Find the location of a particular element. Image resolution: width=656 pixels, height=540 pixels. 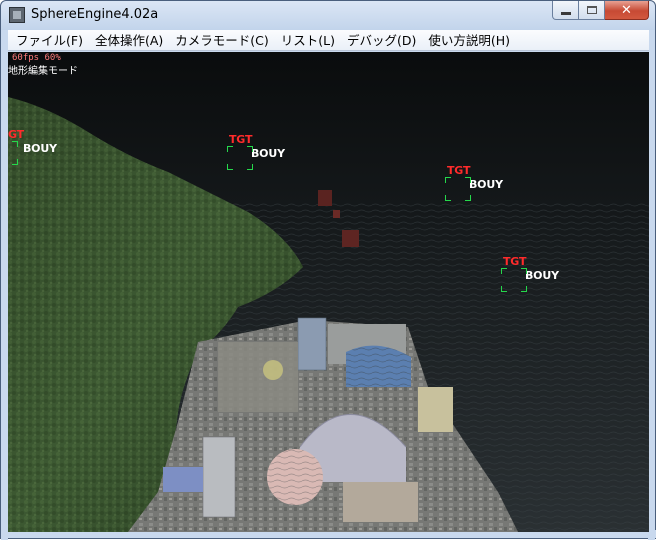

minimize-icon is located at coordinates (565, 13).